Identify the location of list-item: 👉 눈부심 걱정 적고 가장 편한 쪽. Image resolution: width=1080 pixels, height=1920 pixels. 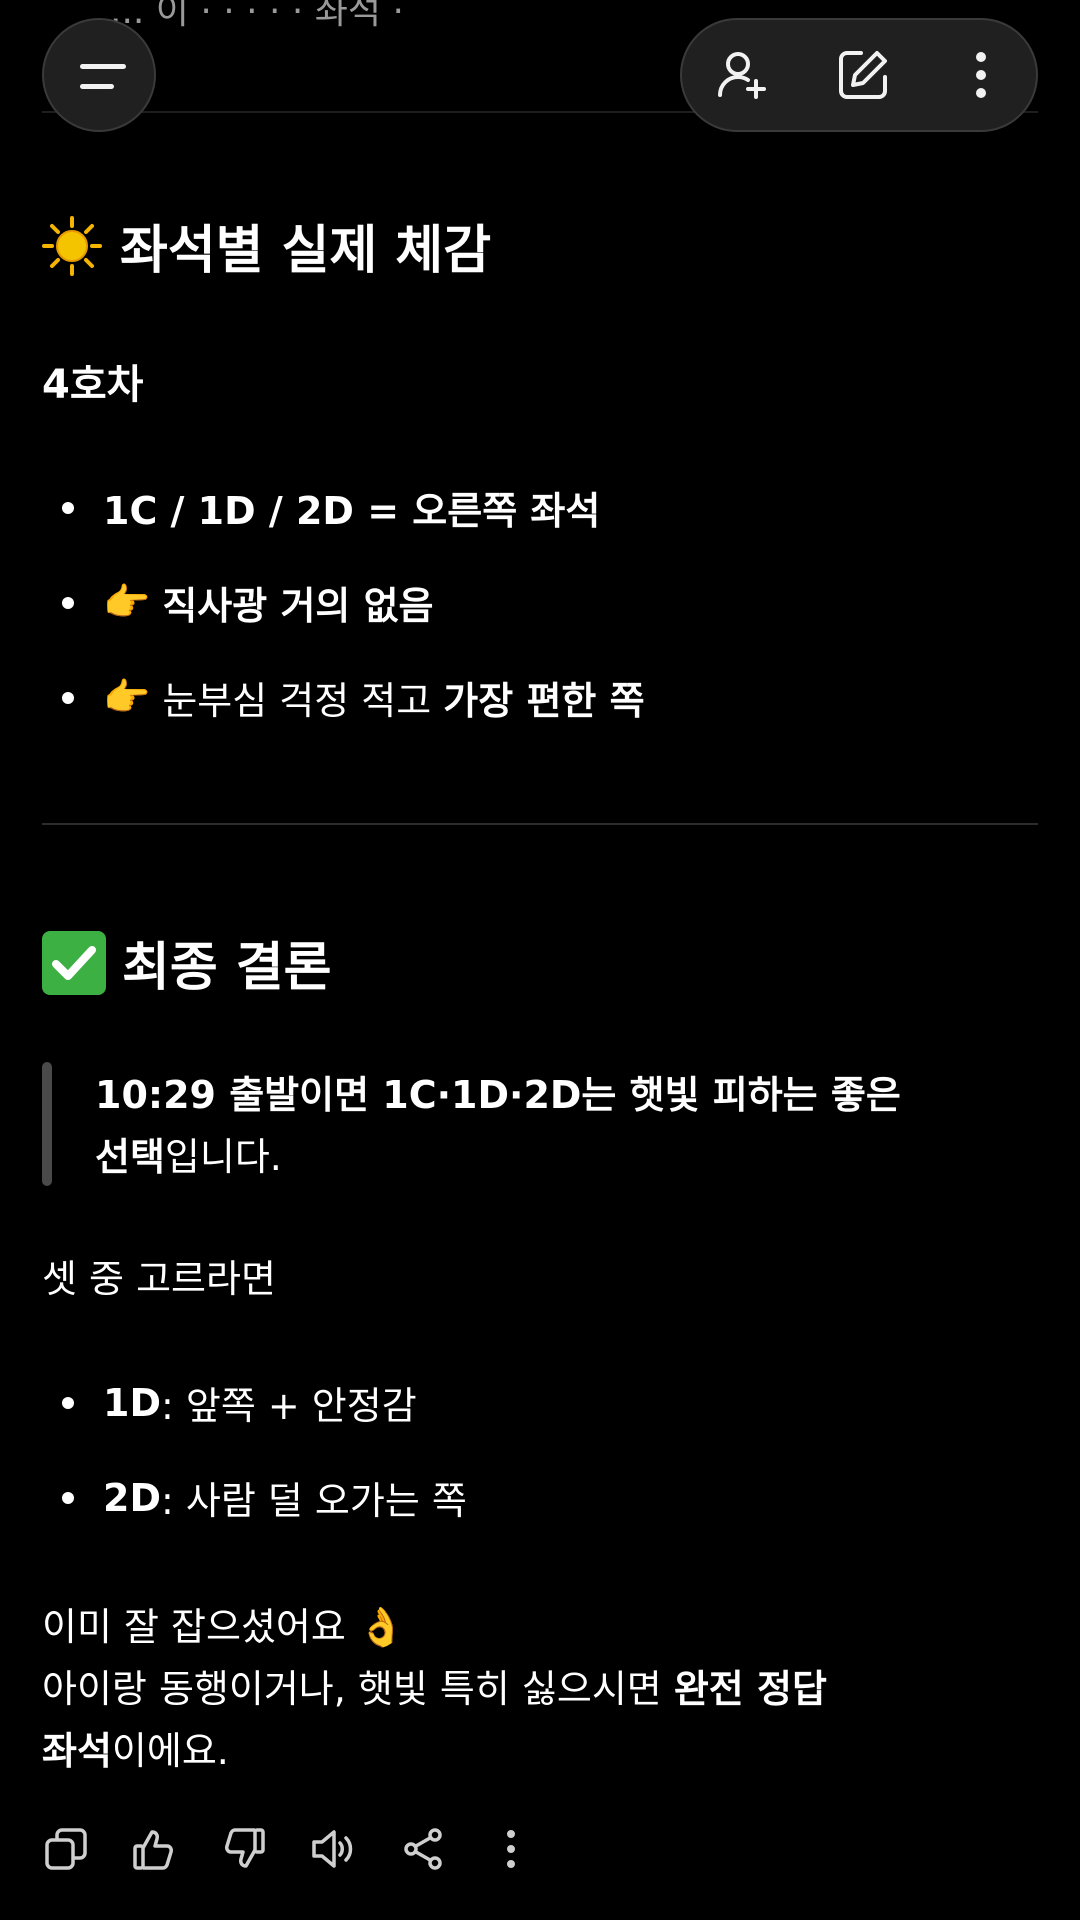
(353, 697).